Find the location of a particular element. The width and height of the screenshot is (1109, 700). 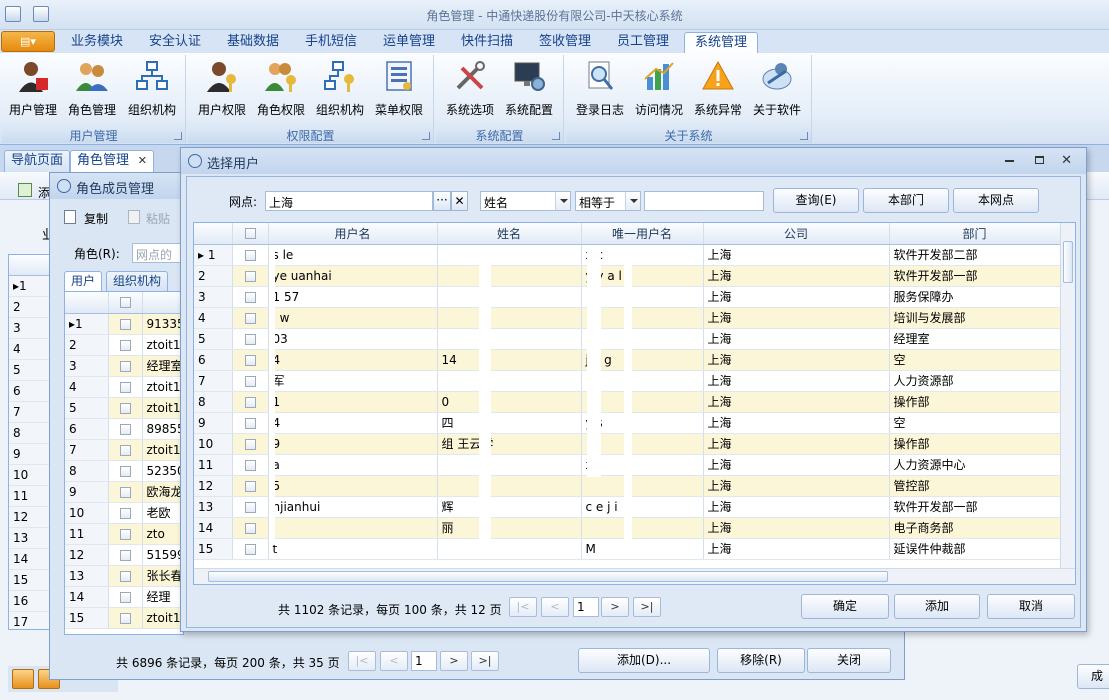

user-permission-button: 用户权限 is located at coordinates (222, 90).